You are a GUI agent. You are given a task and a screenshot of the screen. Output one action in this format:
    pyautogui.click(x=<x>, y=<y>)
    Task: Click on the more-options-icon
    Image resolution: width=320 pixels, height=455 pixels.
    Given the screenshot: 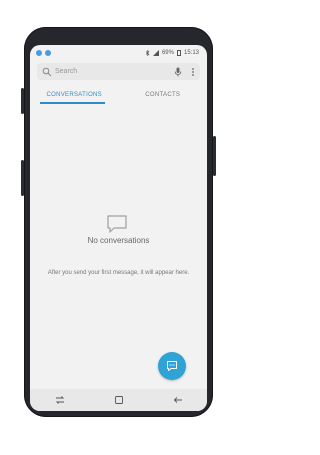 What is the action you would take?
    pyautogui.click(x=193, y=72)
    